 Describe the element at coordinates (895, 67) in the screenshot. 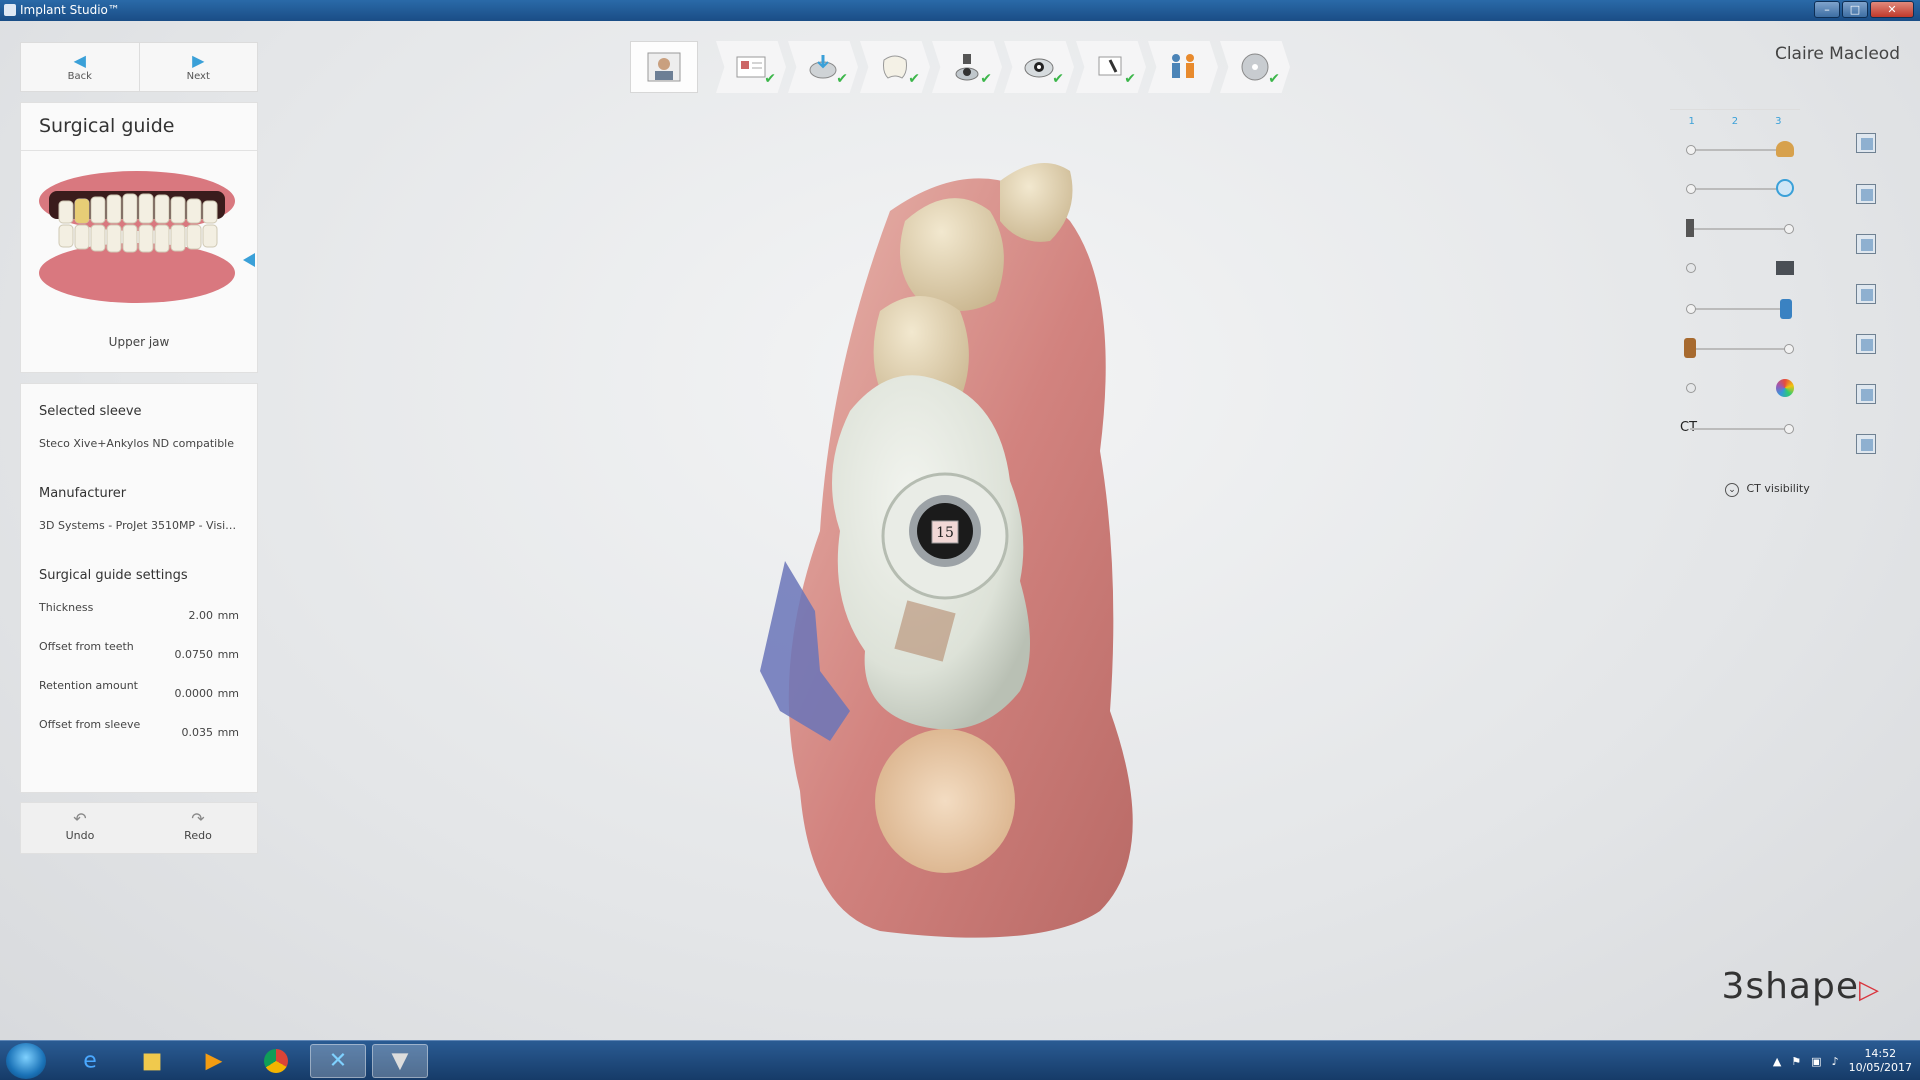

I see `step-tooth-setup: ✔` at that location.